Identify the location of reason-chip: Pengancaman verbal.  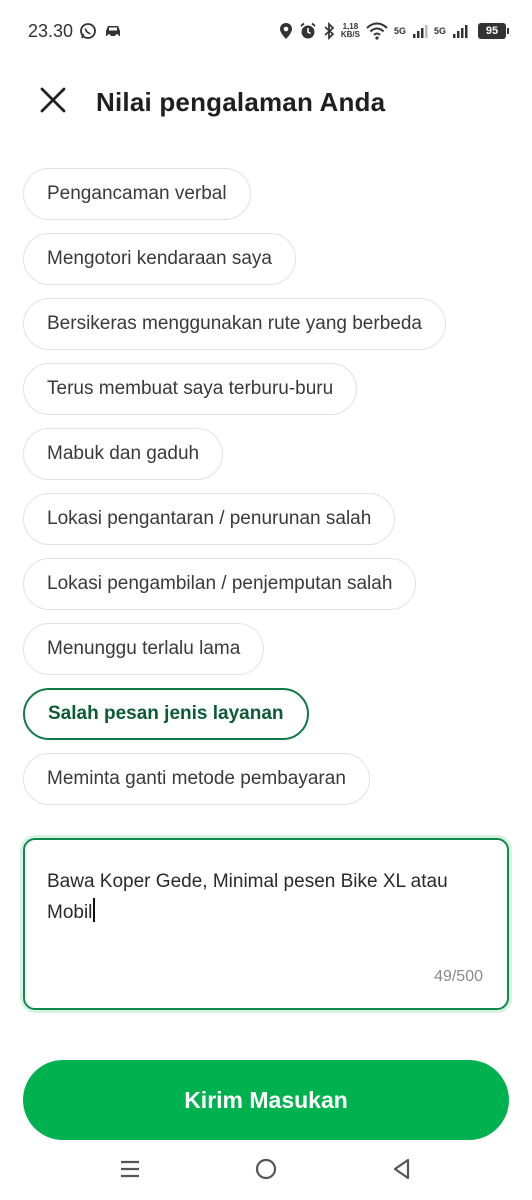
(137, 194).